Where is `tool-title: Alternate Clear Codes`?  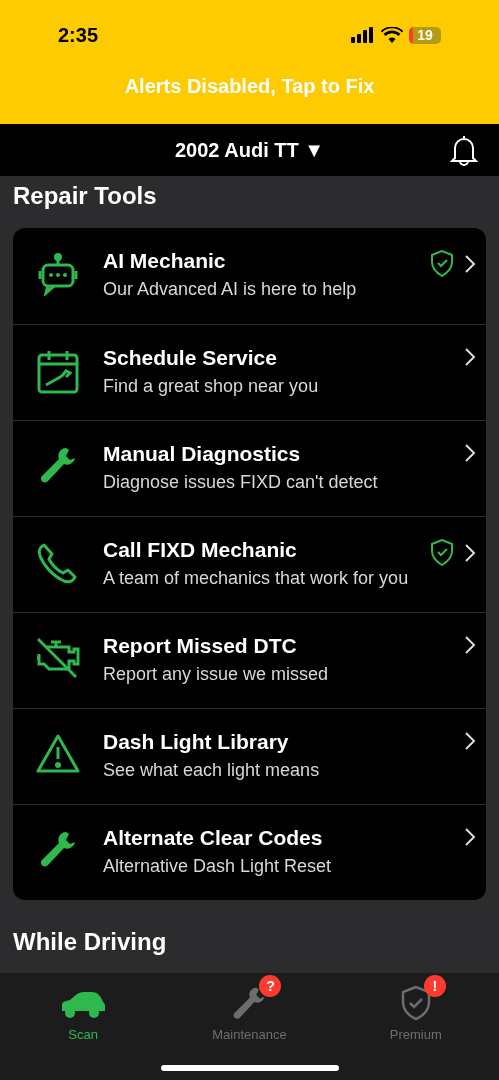 tool-title: Alternate Clear Codes is located at coordinates (213, 838).